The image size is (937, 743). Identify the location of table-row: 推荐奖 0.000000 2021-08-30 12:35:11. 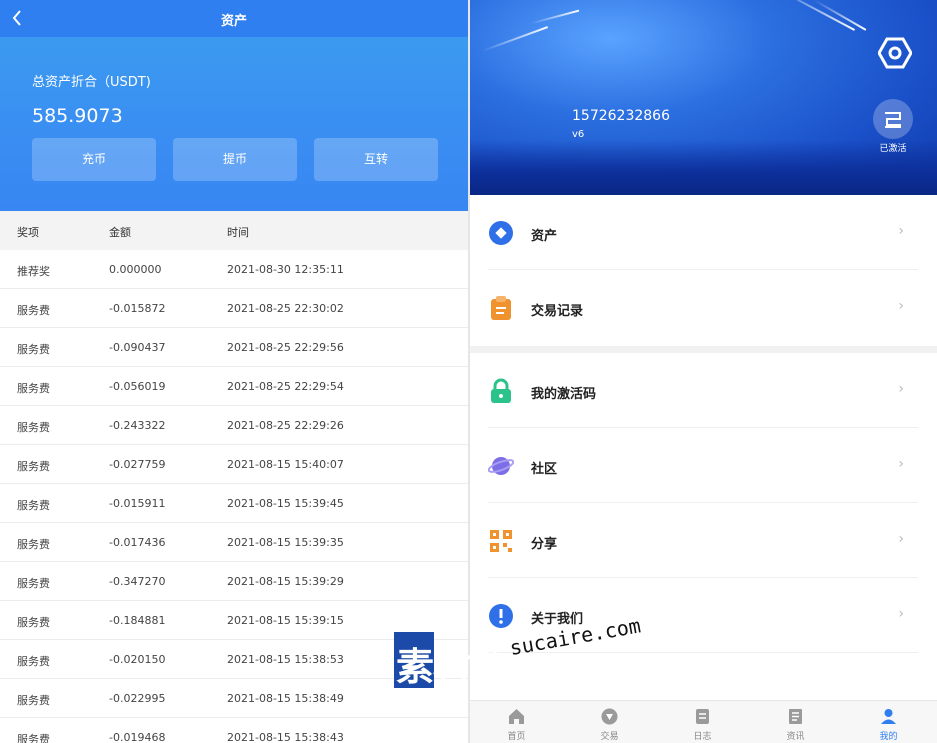
(234, 269).